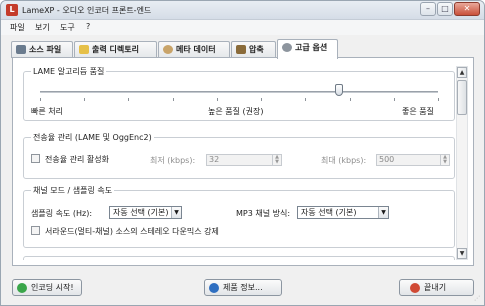 This screenshot has width=485, height=306. I want to click on options-scrollbar: ▲ ▼, so click(462, 163).